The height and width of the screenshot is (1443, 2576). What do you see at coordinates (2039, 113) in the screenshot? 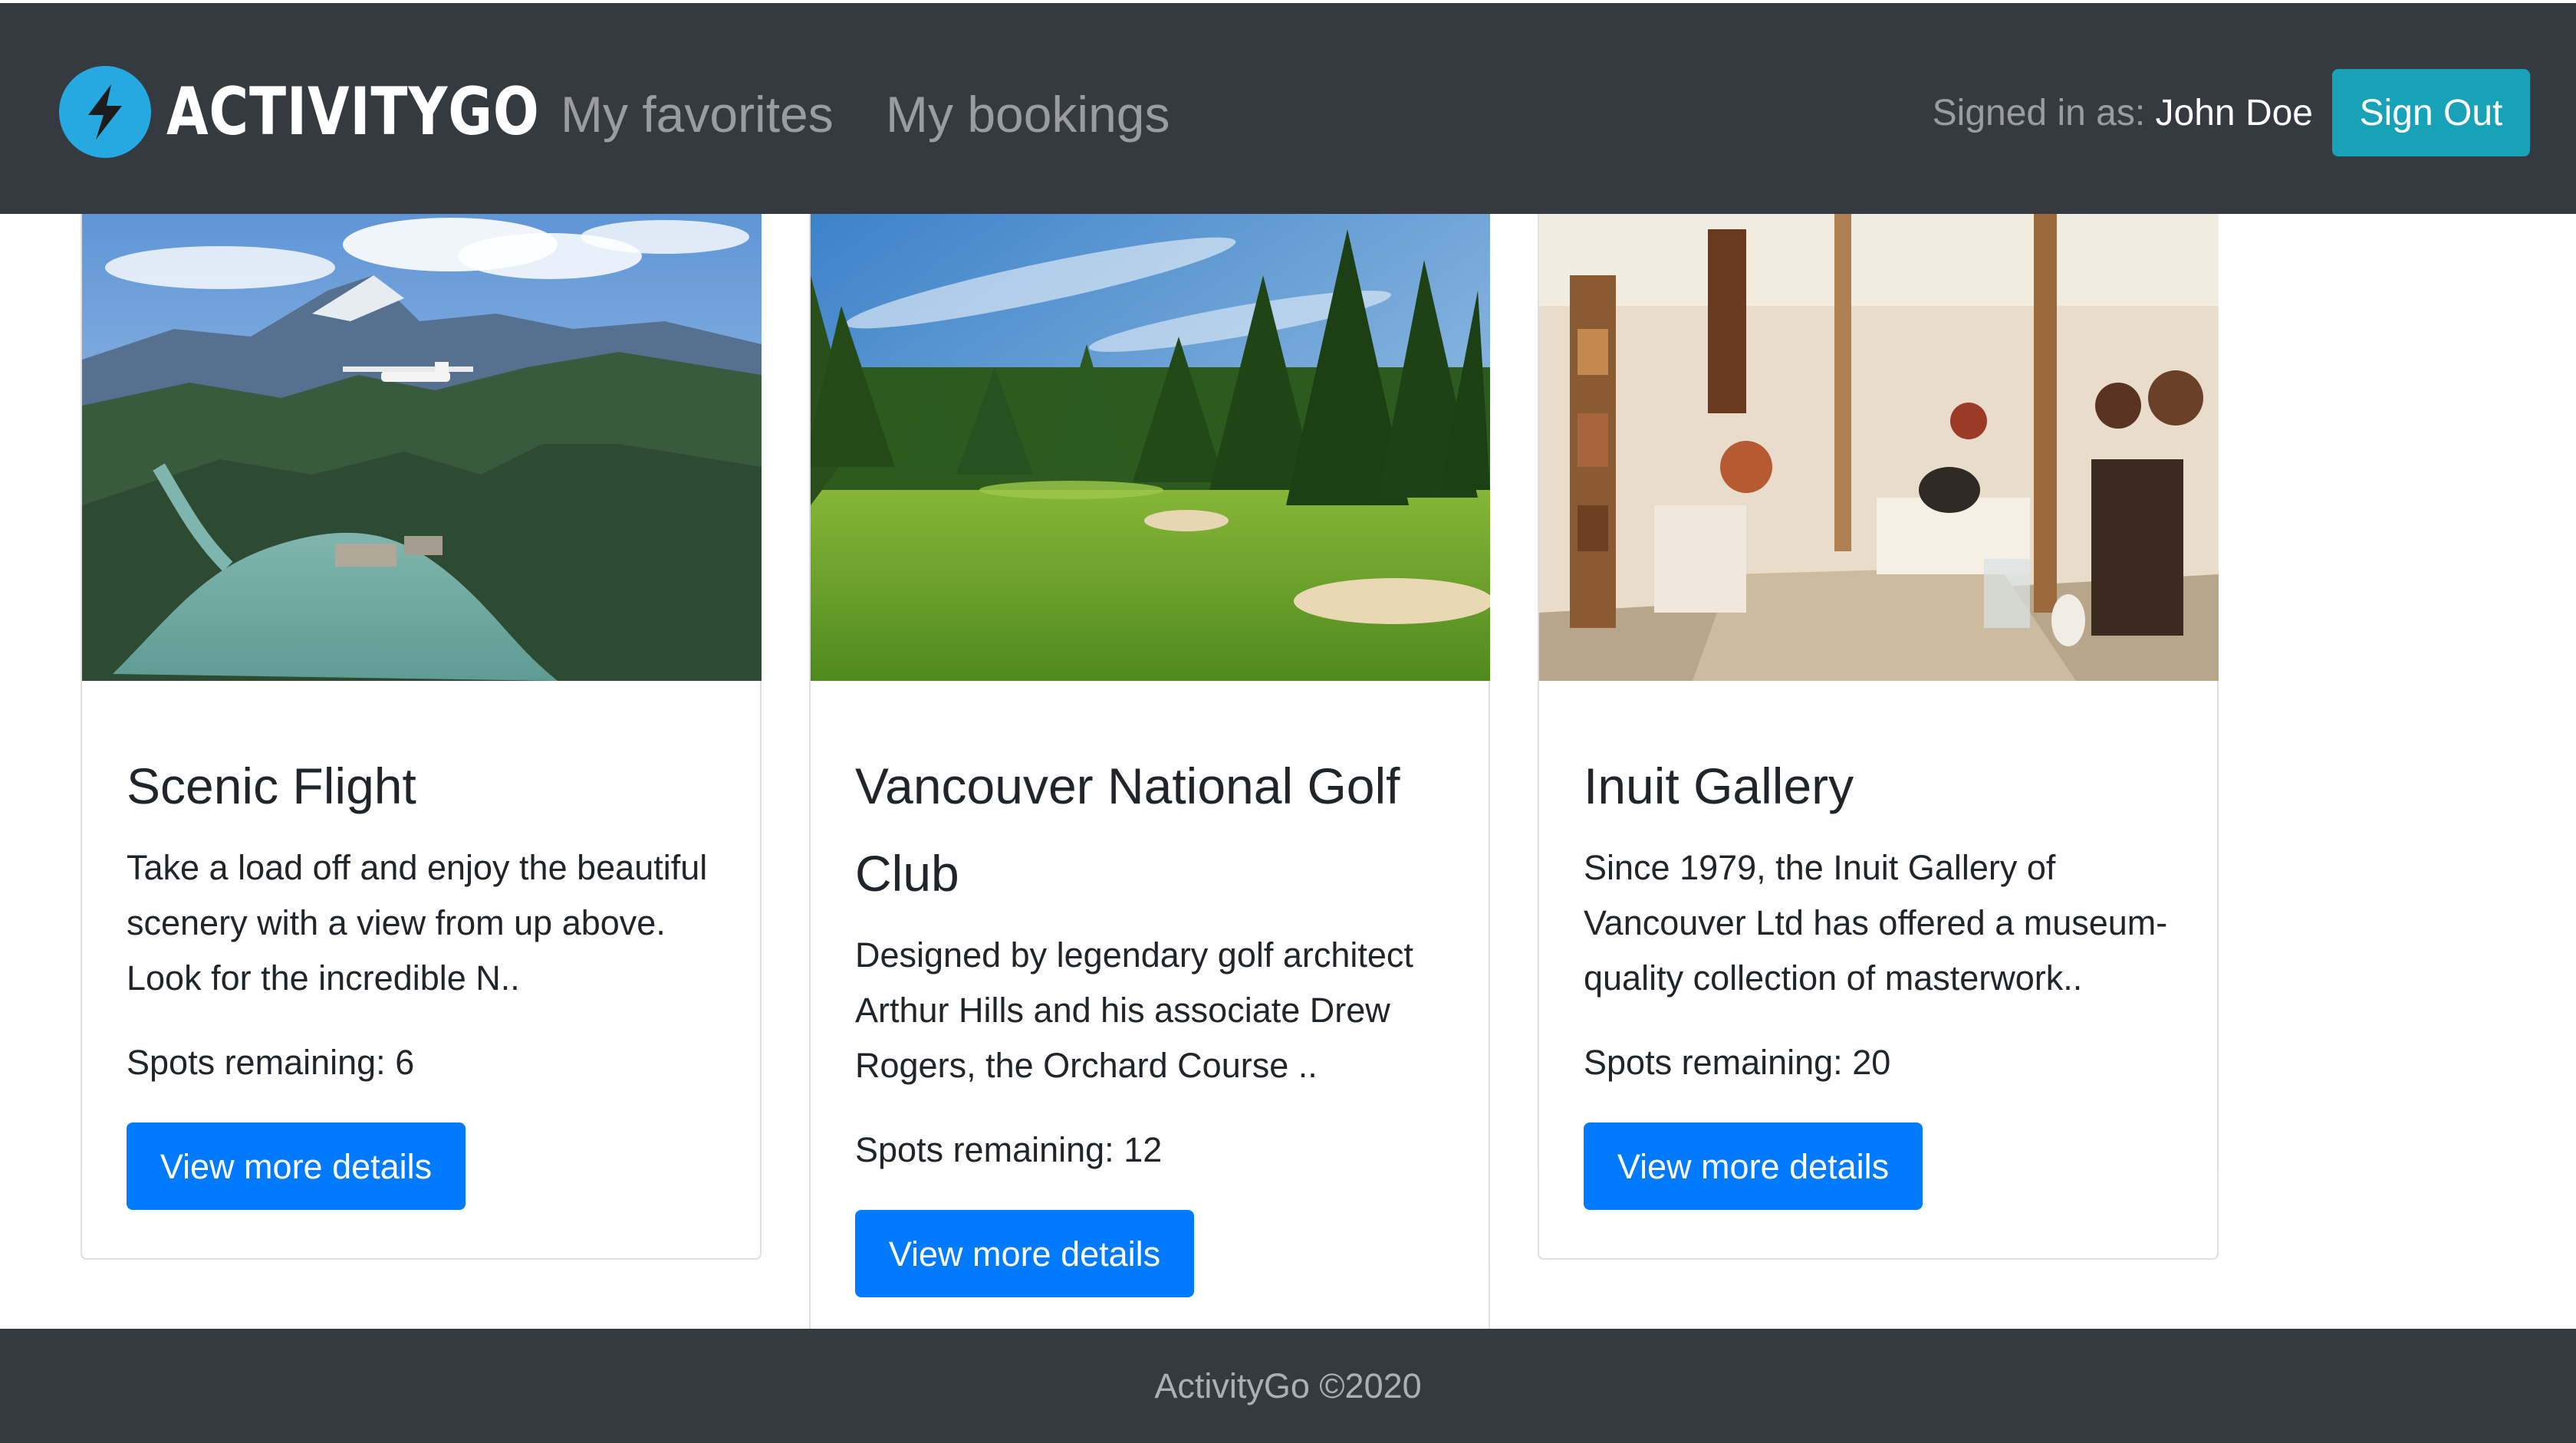
I see `signed-in-label: Signed in as:` at bounding box center [2039, 113].